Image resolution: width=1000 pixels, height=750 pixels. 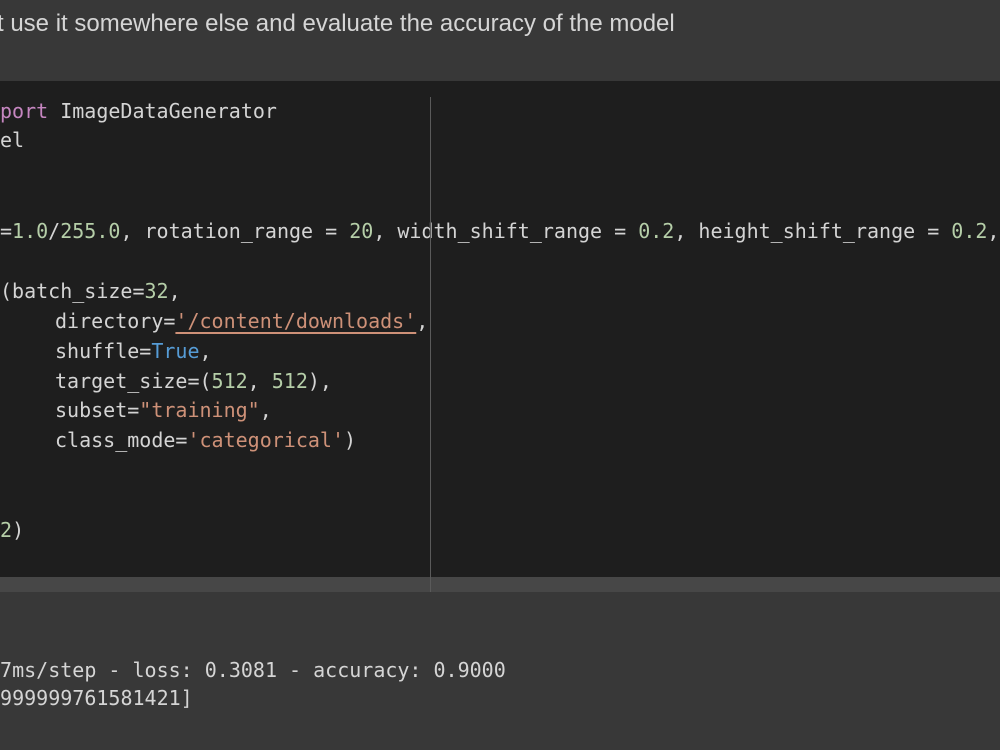 I want to click on code-line-4: (batch_size=32,, so click(x=90, y=291).